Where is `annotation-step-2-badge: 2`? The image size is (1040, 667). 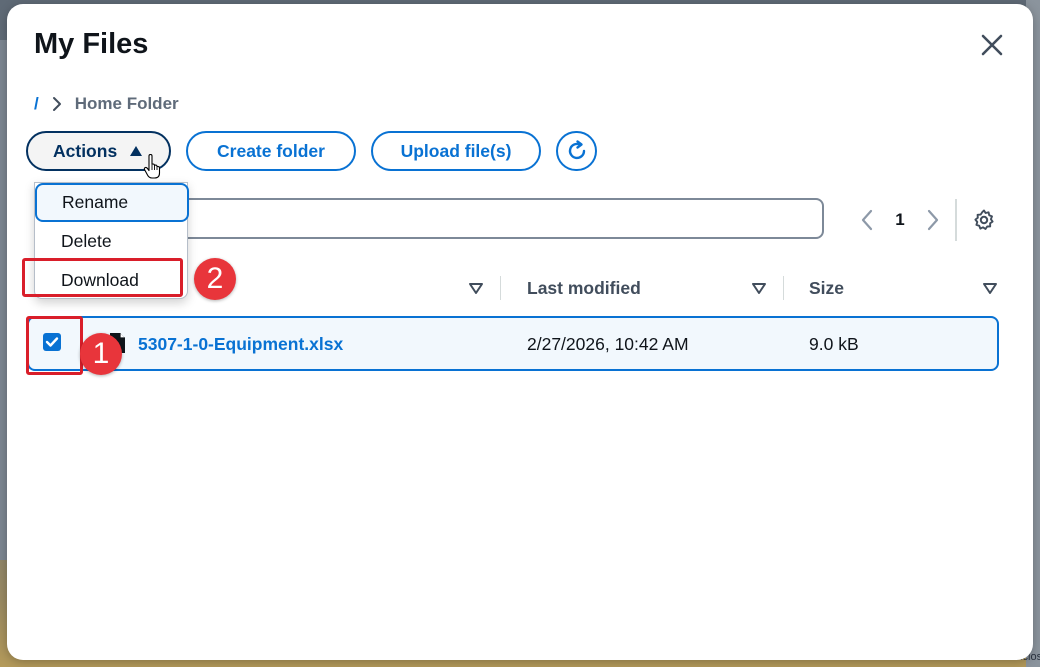 annotation-step-2-badge: 2 is located at coordinates (215, 279).